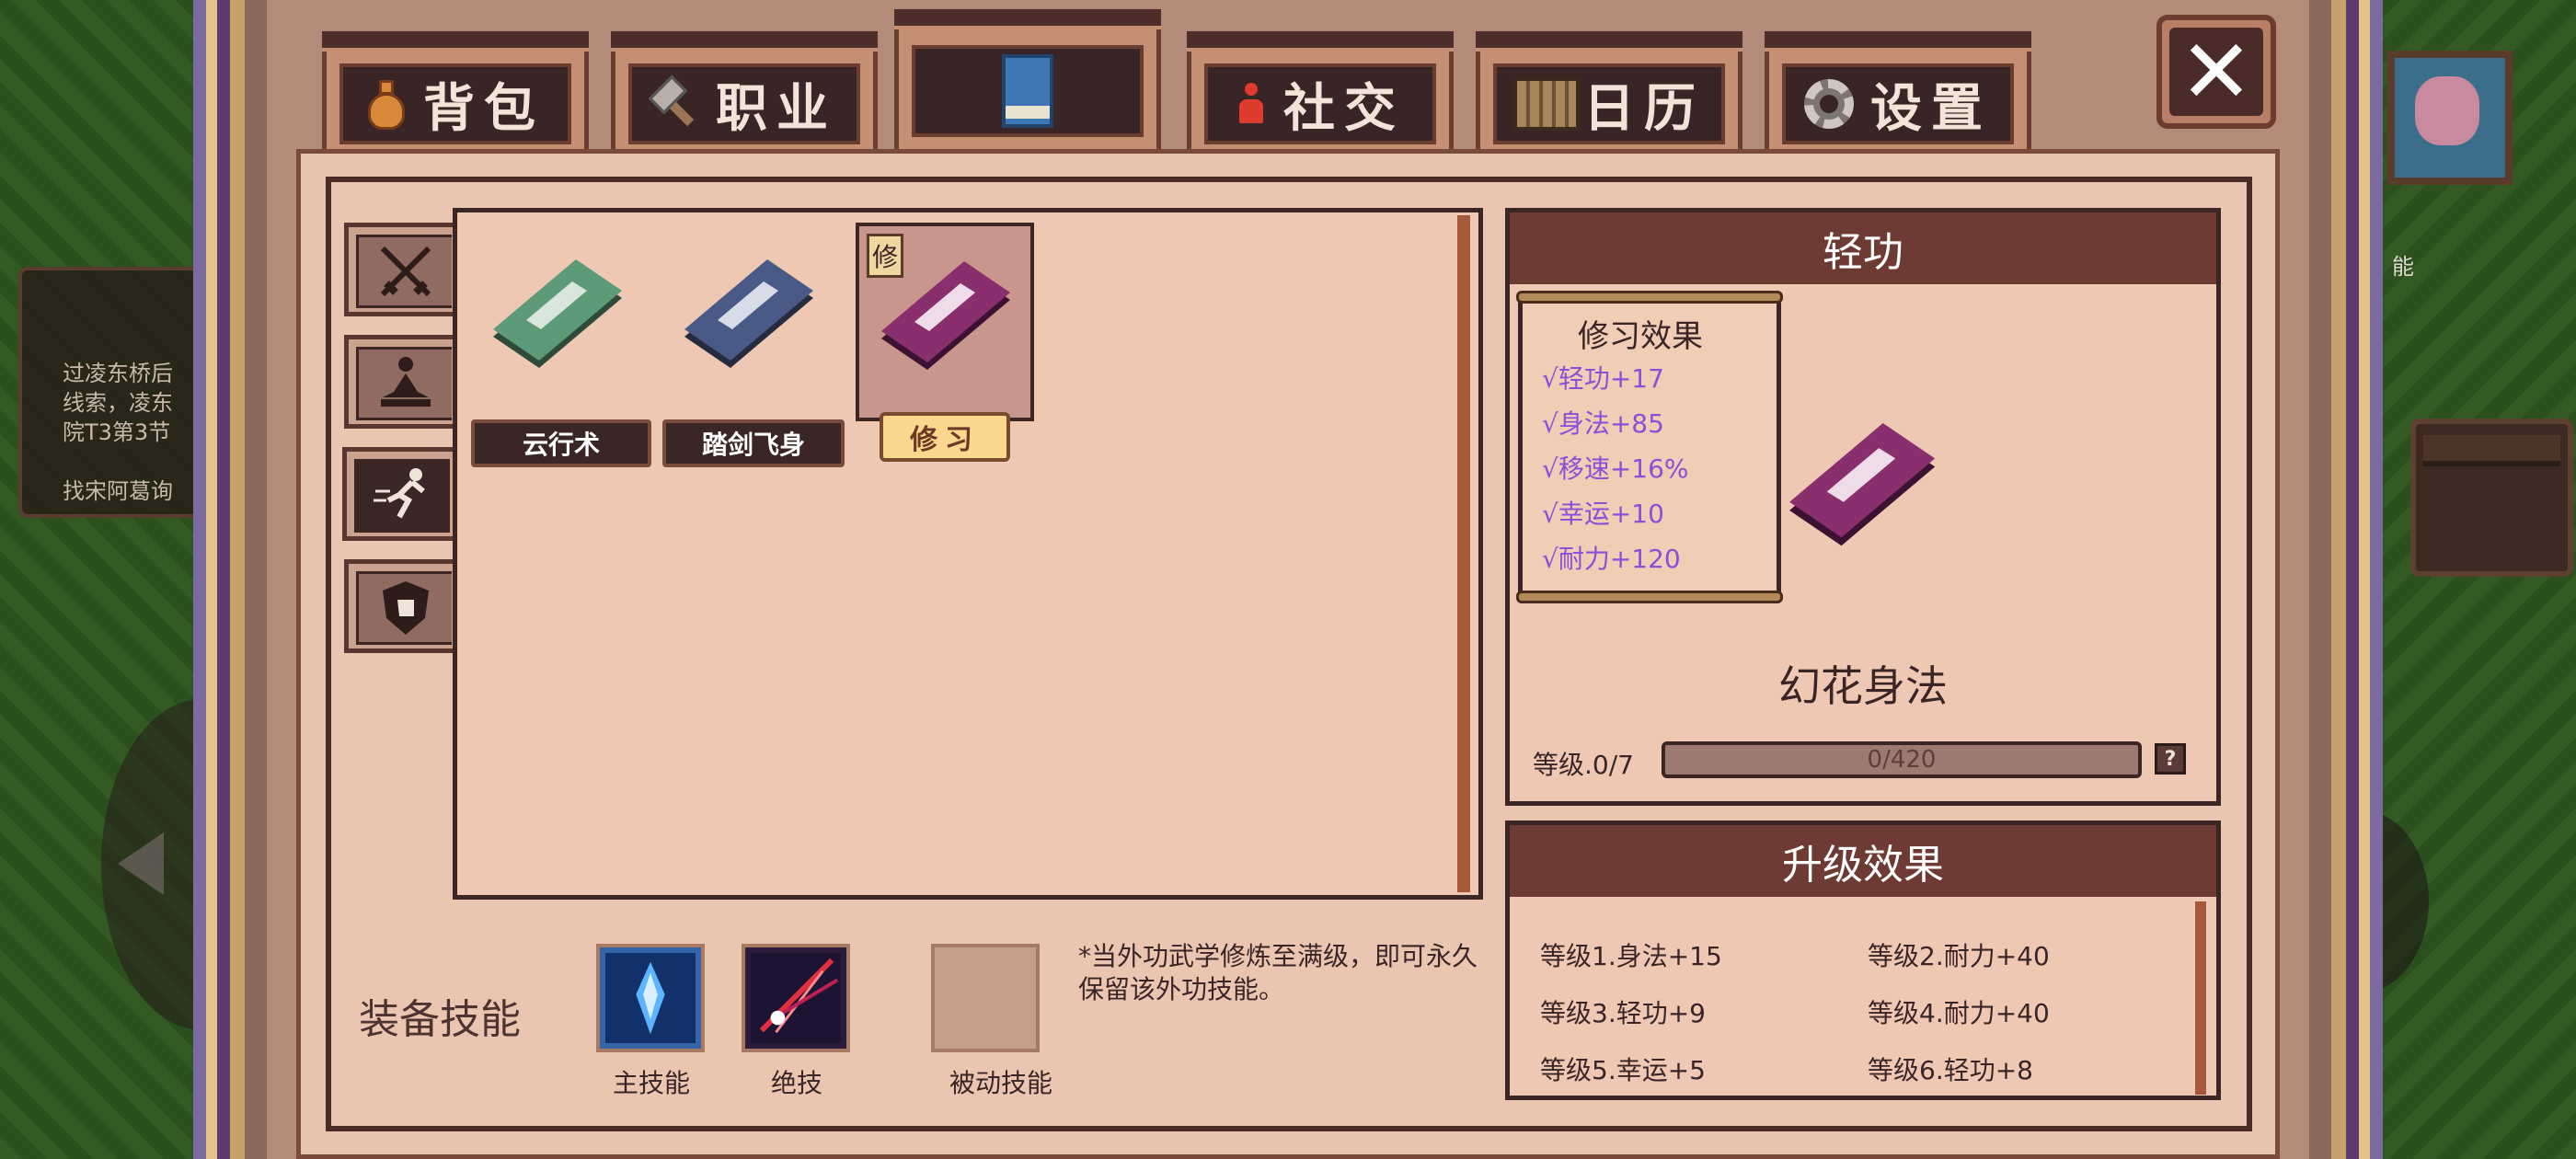  I want to click on tab-settings-label: 设置, so click(1931, 108).